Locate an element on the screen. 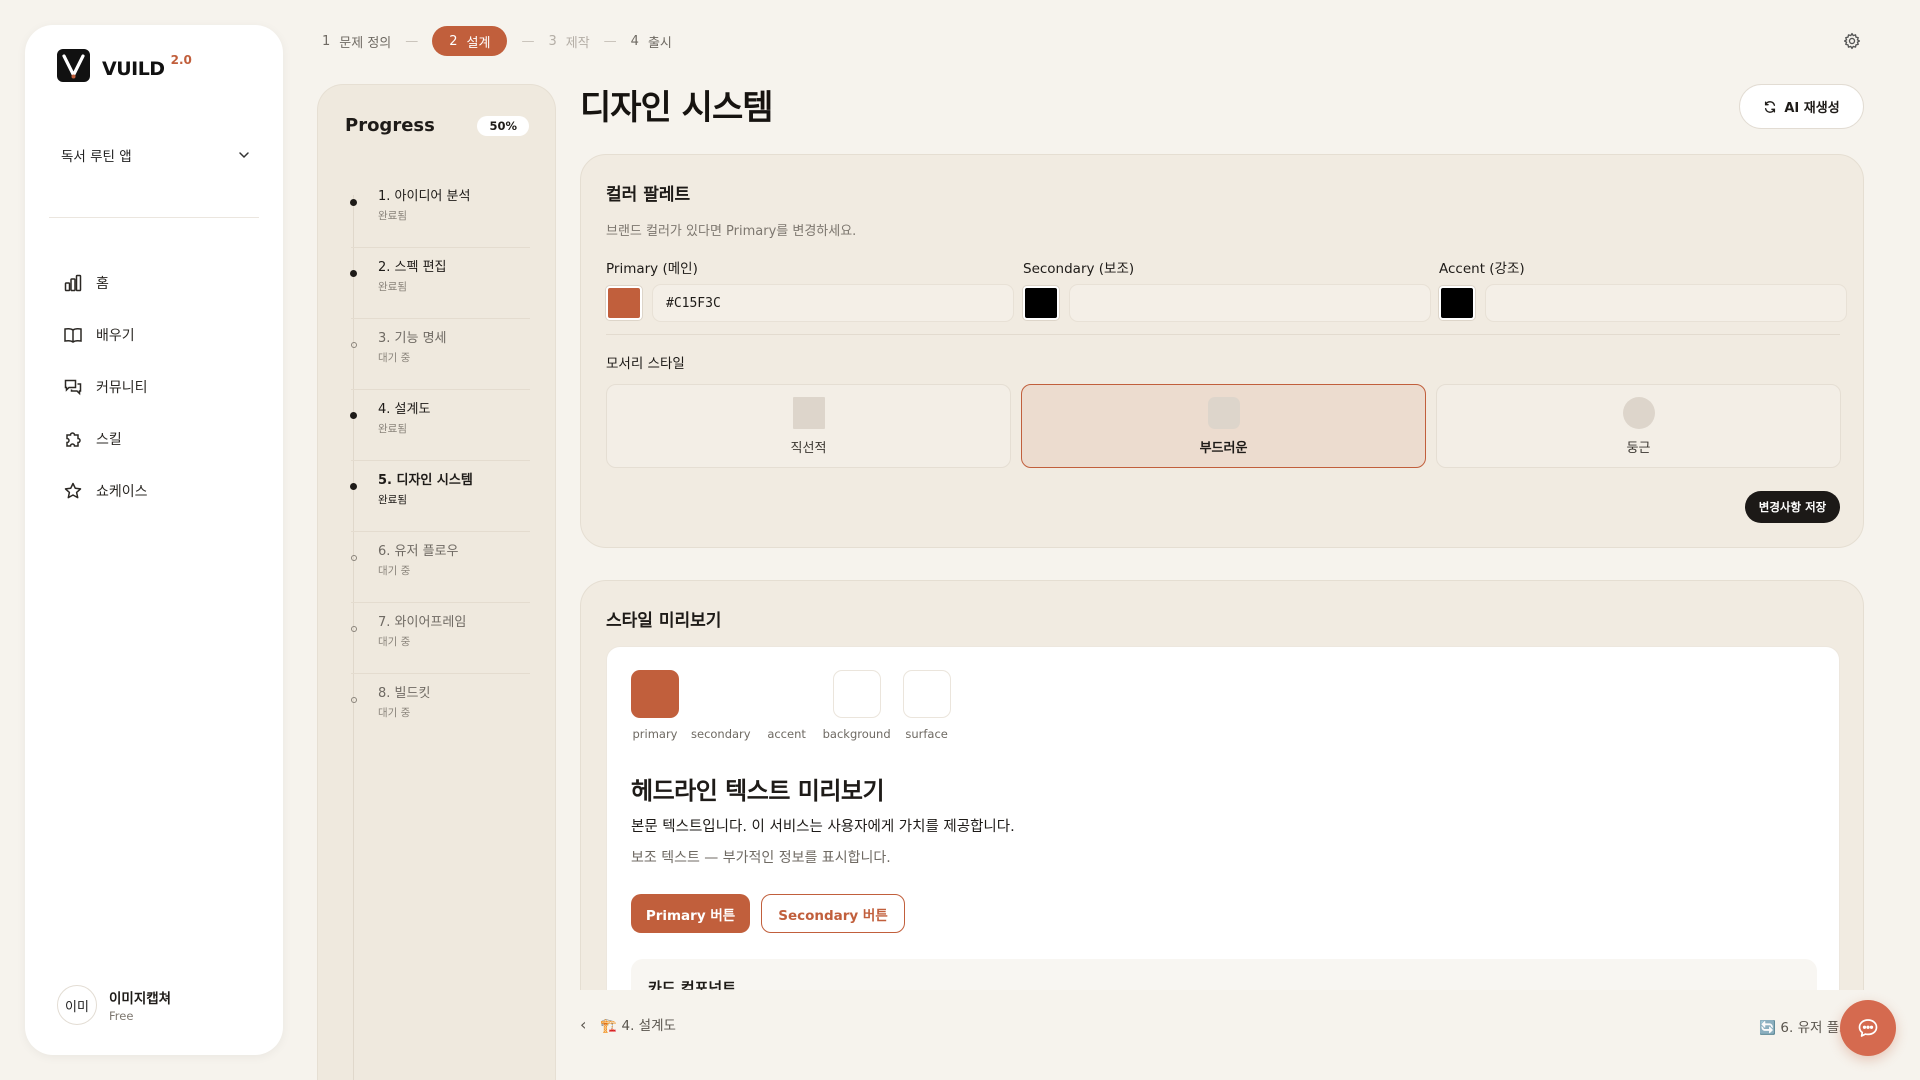 Image resolution: width=1920 pixels, height=1080 pixels. ai-regenerate-button: AI 재생성 is located at coordinates (1801, 106).